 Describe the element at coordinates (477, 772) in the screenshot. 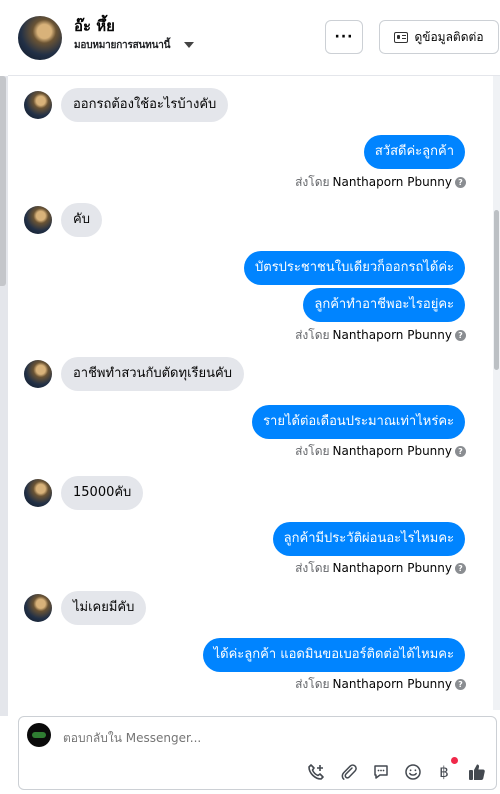

I see `thumbs-up-icon` at that location.